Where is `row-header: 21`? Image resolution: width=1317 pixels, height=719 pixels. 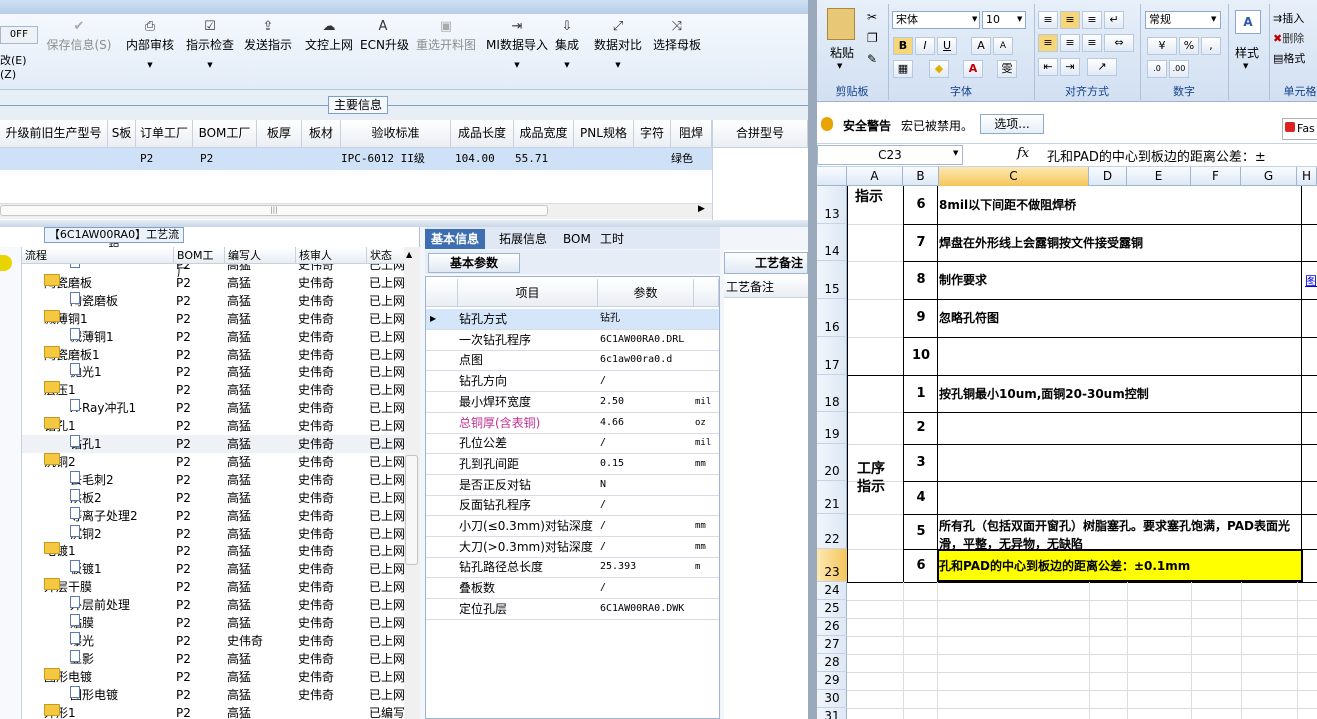 row-header: 21 is located at coordinates (832, 497).